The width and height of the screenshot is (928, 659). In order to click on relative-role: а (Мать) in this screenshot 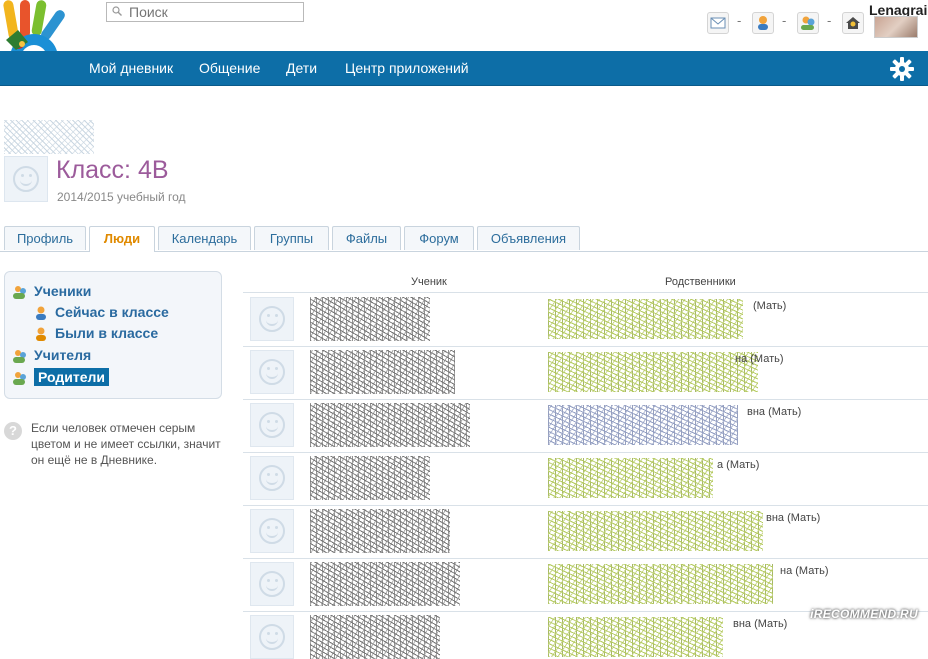, I will do `click(738, 465)`.